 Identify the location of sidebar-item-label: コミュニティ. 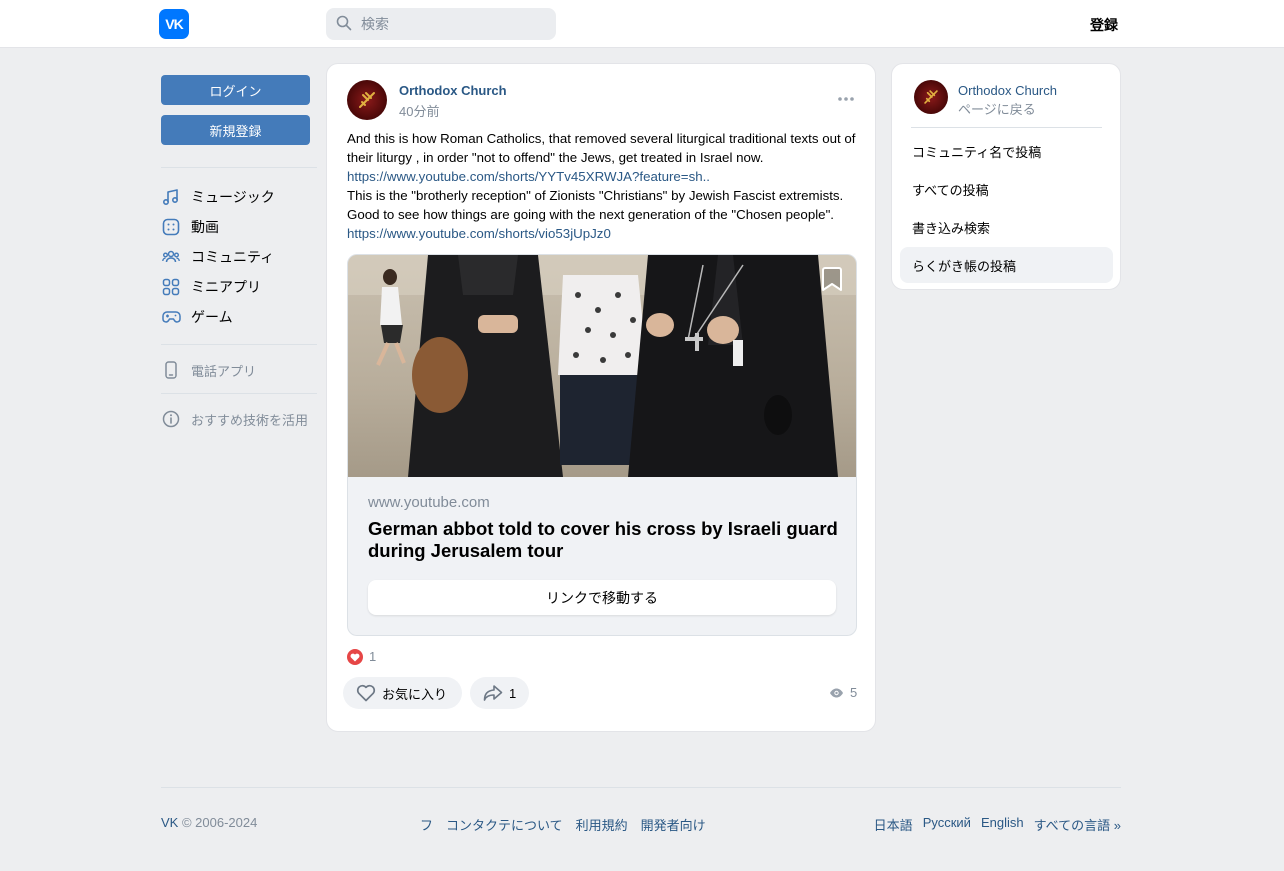
(233, 257).